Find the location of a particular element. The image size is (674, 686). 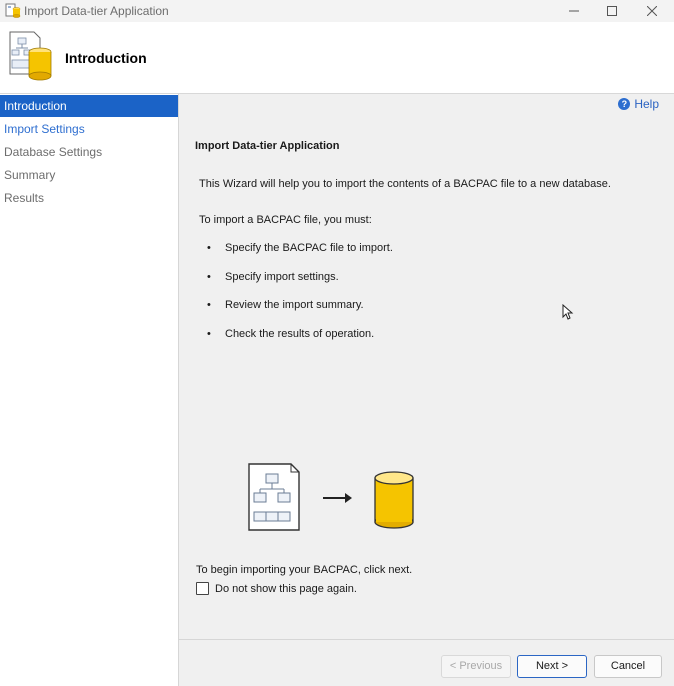

bacpac-database-icon is located at coordinates (30, 56).